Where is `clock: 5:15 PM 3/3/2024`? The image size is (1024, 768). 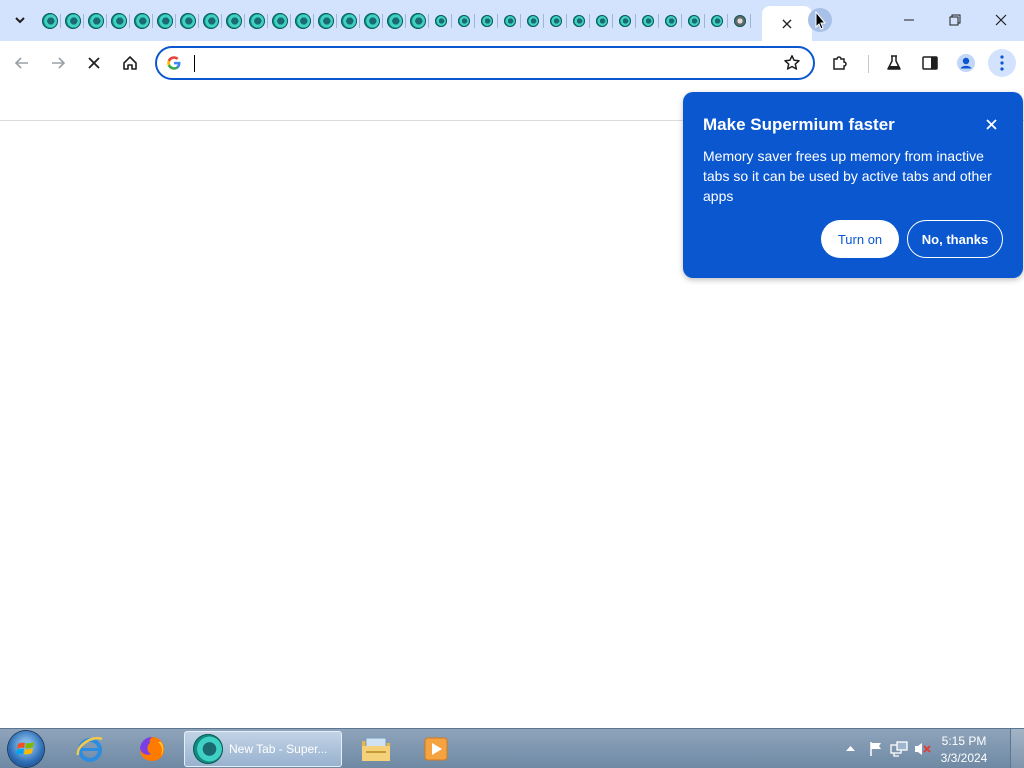
clock: 5:15 PM 3/3/2024 is located at coordinates (964, 750).